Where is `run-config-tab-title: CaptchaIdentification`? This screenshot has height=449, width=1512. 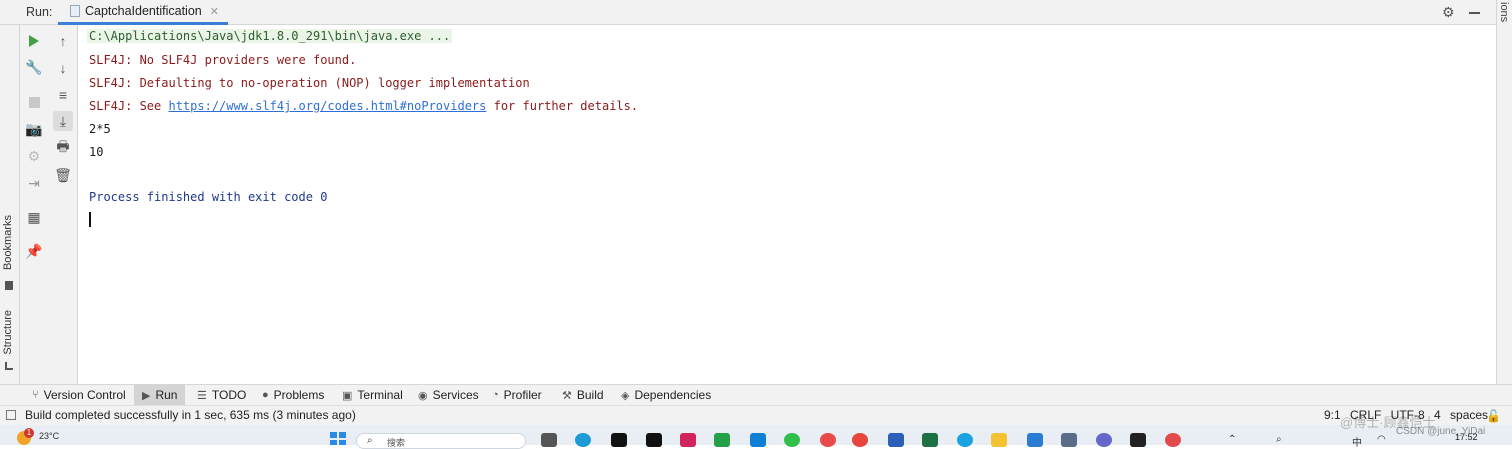
run-config-tab-title: CaptchaIdentification is located at coordinates (143, 11).